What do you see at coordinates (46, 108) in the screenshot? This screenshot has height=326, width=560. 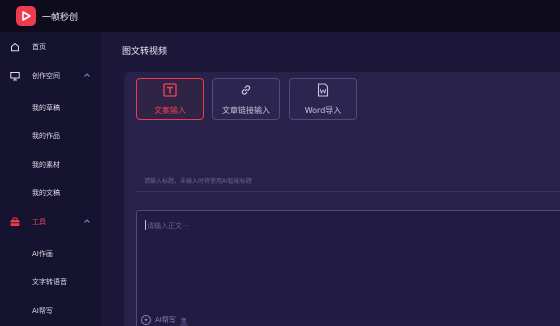 I see `sidebar-item-label: 我的草稿` at bounding box center [46, 108].